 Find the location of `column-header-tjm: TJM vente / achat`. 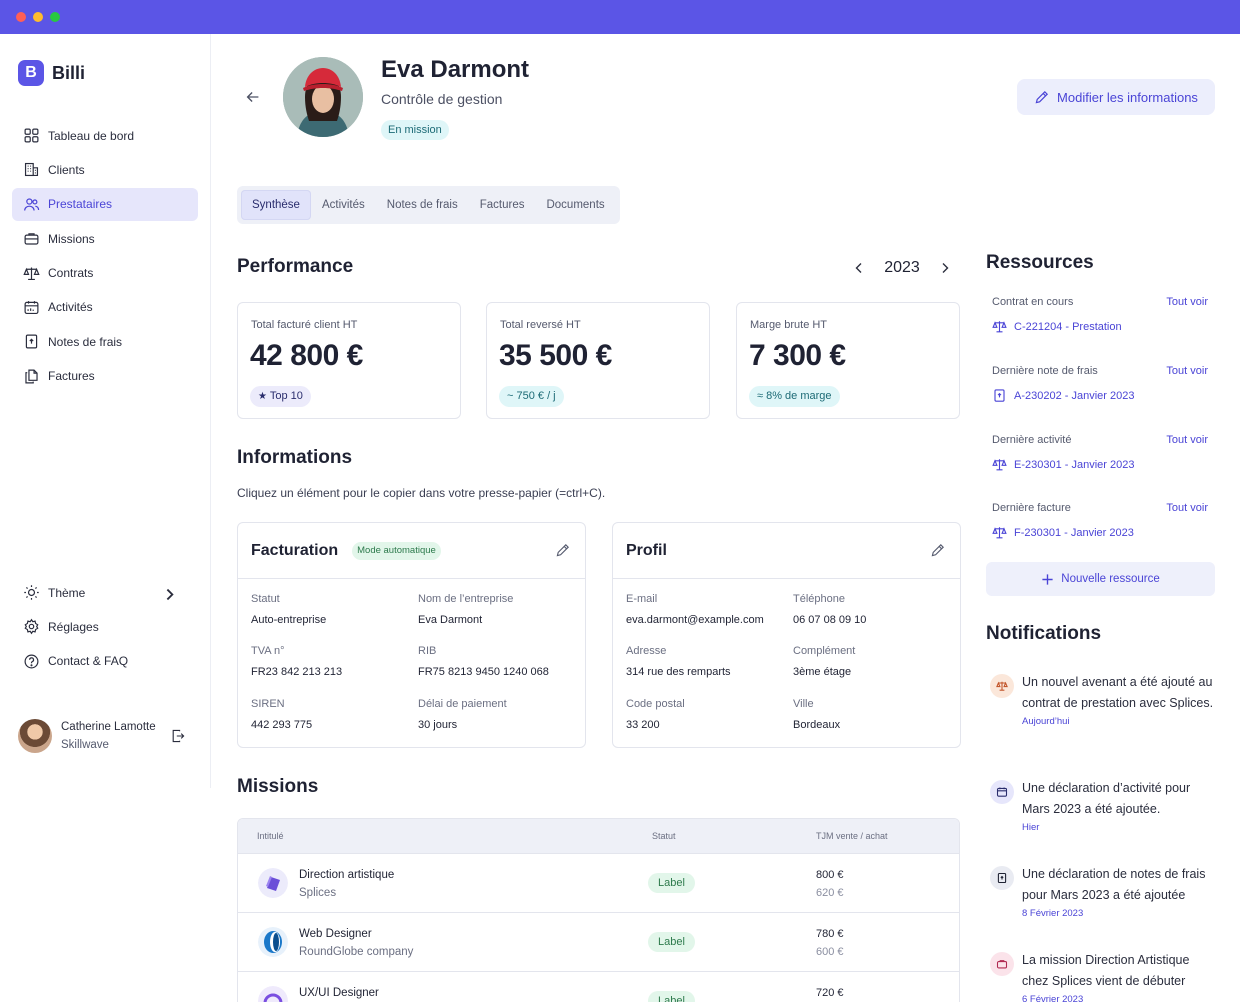

column-header-tjm: TJM vente / achat is located at coordinates (852, 836).